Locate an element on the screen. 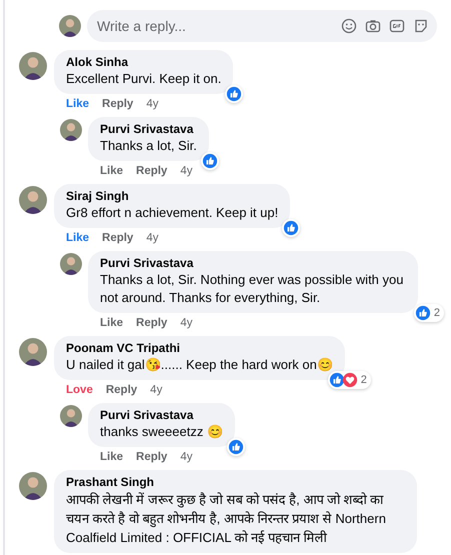  author-name: Prashant Singh is located at coordinates (235, 482).